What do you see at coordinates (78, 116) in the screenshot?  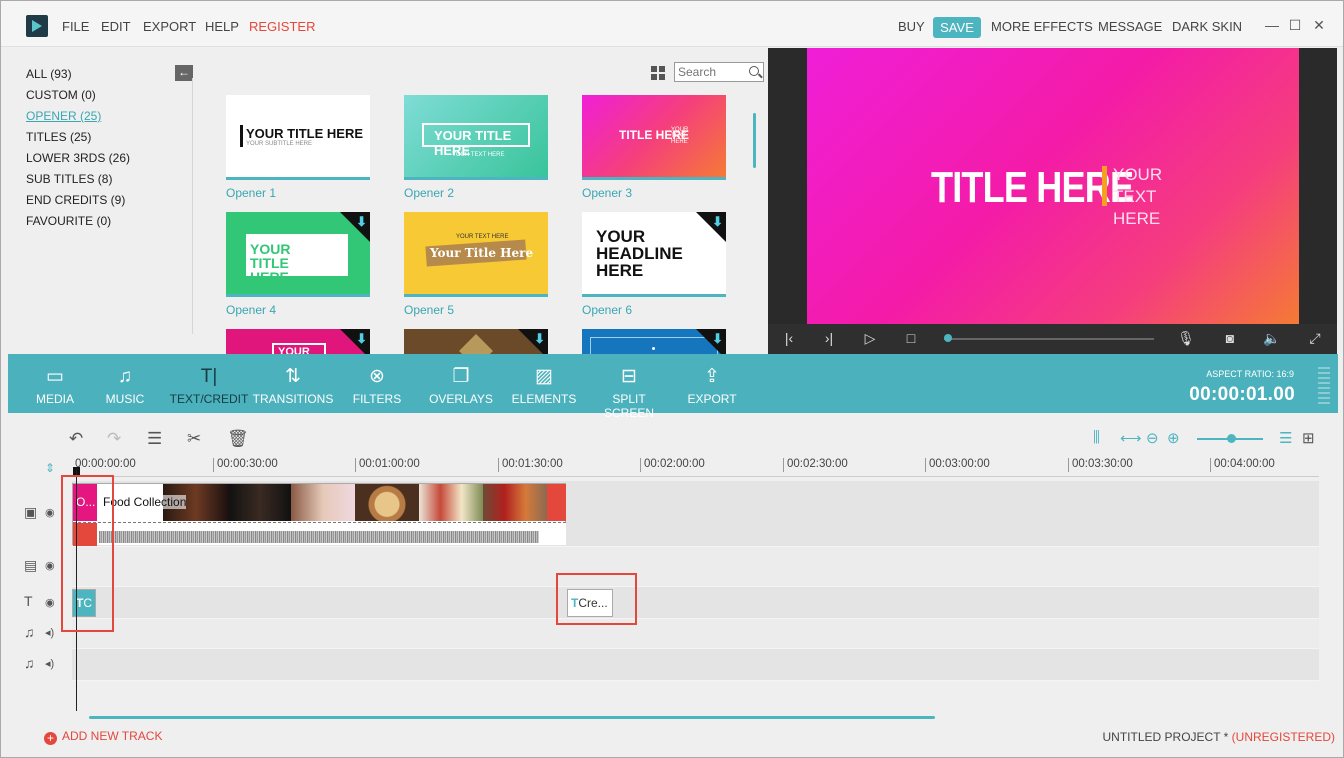 I see `category-opener: OPENER (25)` at bounding box center [78, 116].